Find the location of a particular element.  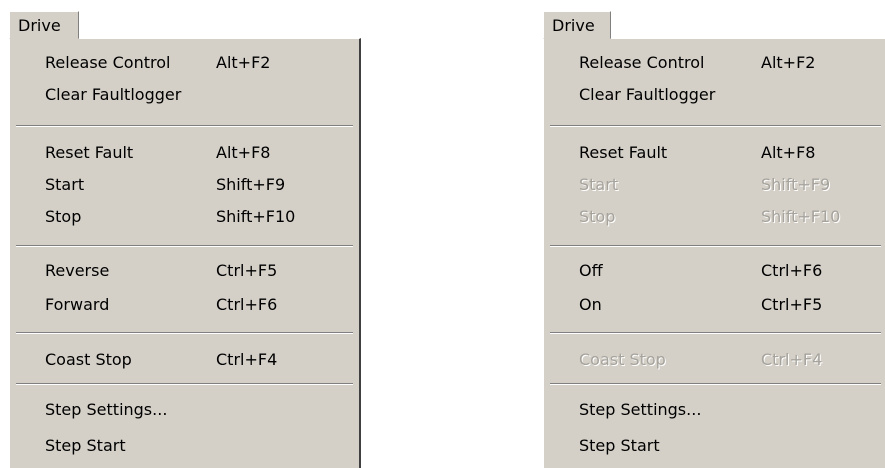

menu-item-label: On is located at coordinates (590, 304).